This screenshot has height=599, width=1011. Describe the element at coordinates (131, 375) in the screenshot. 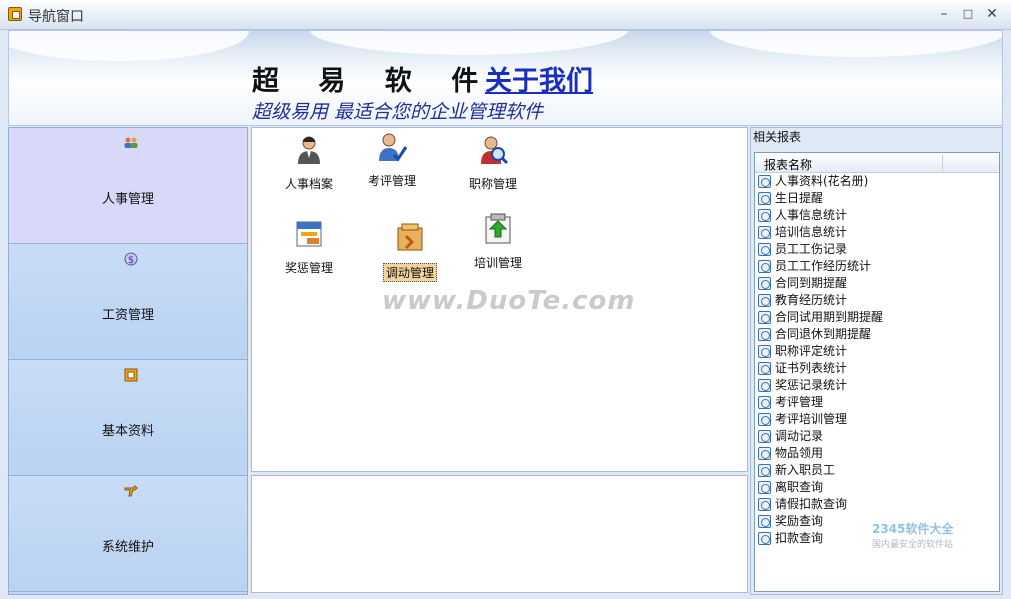

I see `document-icon` at that location.